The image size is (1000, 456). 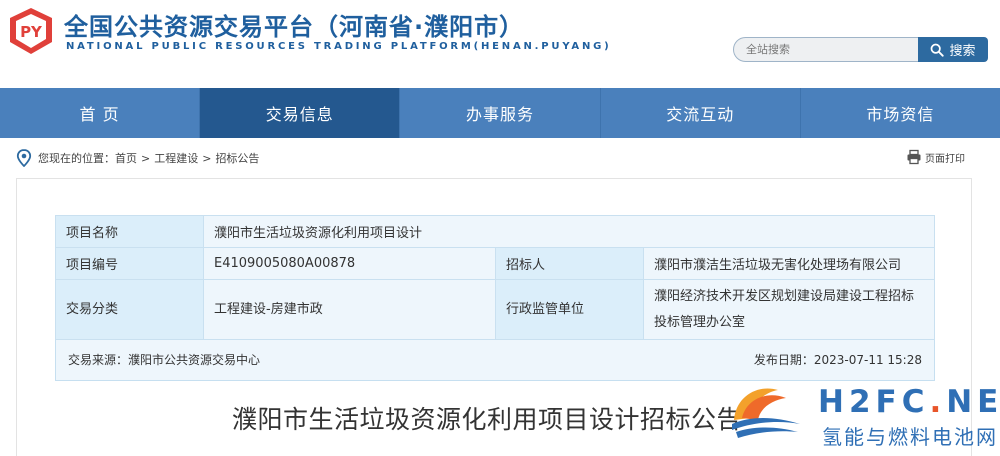 What do you see at coordinates (129, 309) in the screenshot?
I see `category-label: 交易分类` at bounding box center [129, 309].